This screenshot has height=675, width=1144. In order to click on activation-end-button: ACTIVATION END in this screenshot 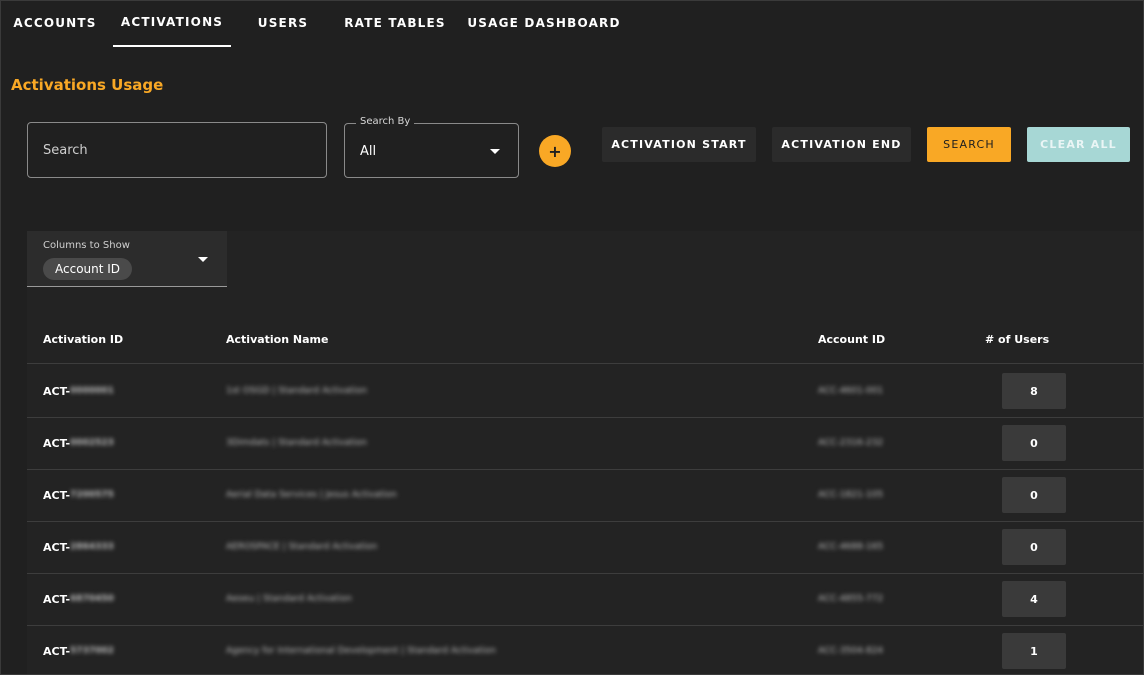, I will do `click(841, 144)`.